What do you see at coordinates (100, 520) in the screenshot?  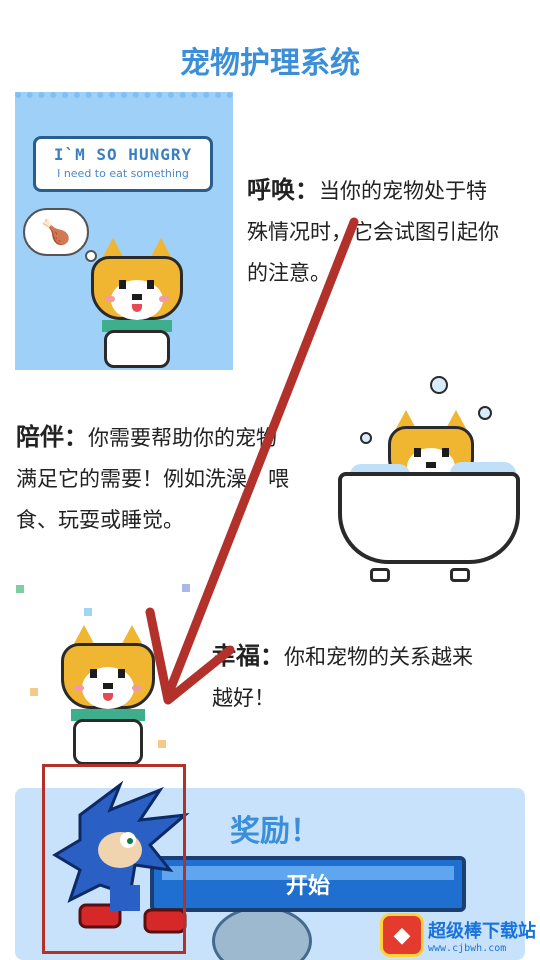 I see `companion-line: 食、玩耍或睡觉。` at bounding box center [100, 520].